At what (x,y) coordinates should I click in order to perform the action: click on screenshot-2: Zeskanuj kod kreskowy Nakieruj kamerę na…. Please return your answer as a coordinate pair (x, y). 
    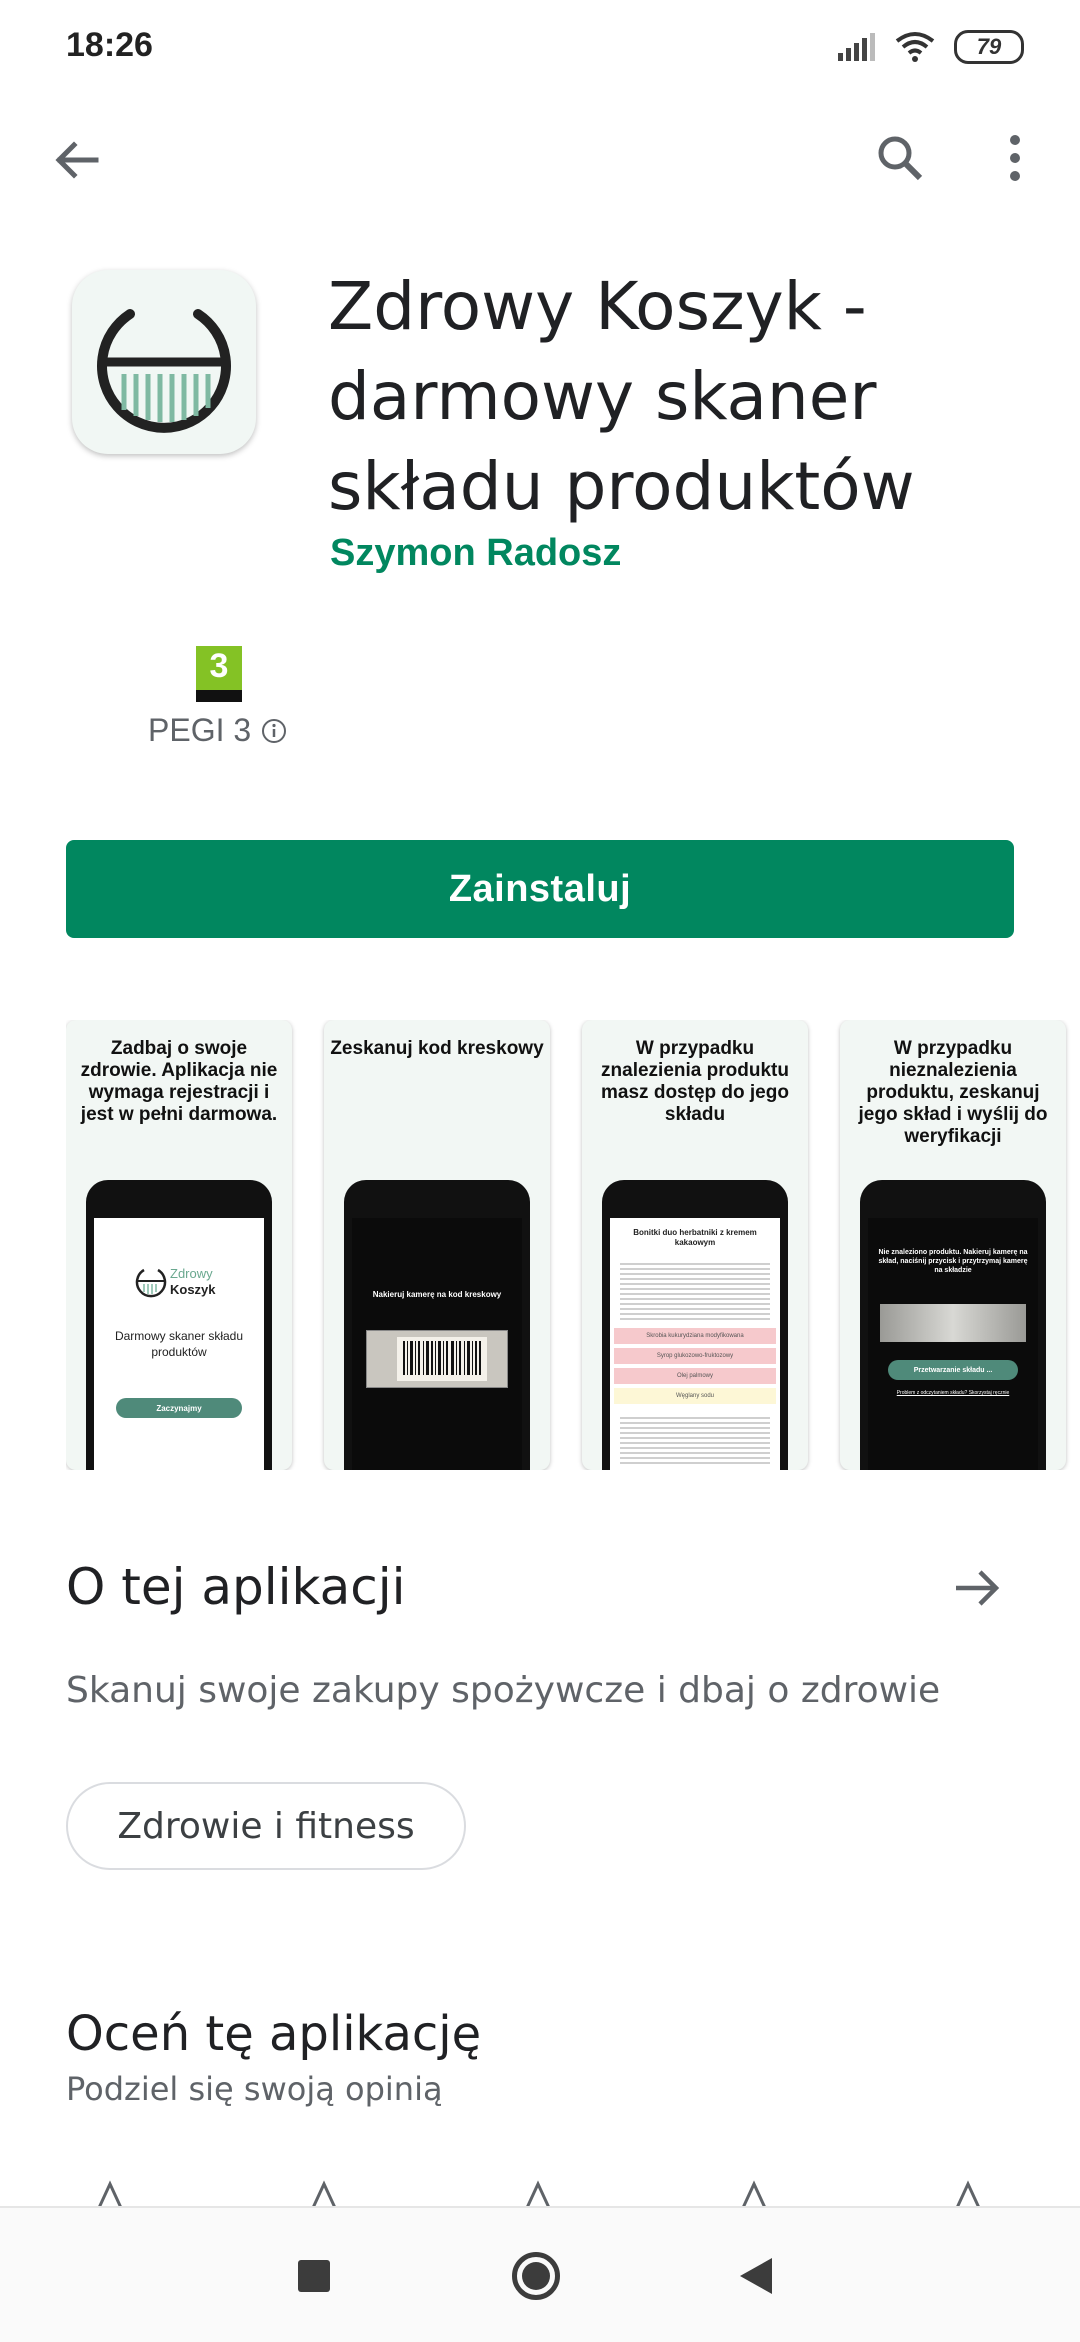
    Looking at the image, I should click on (437, 1245).